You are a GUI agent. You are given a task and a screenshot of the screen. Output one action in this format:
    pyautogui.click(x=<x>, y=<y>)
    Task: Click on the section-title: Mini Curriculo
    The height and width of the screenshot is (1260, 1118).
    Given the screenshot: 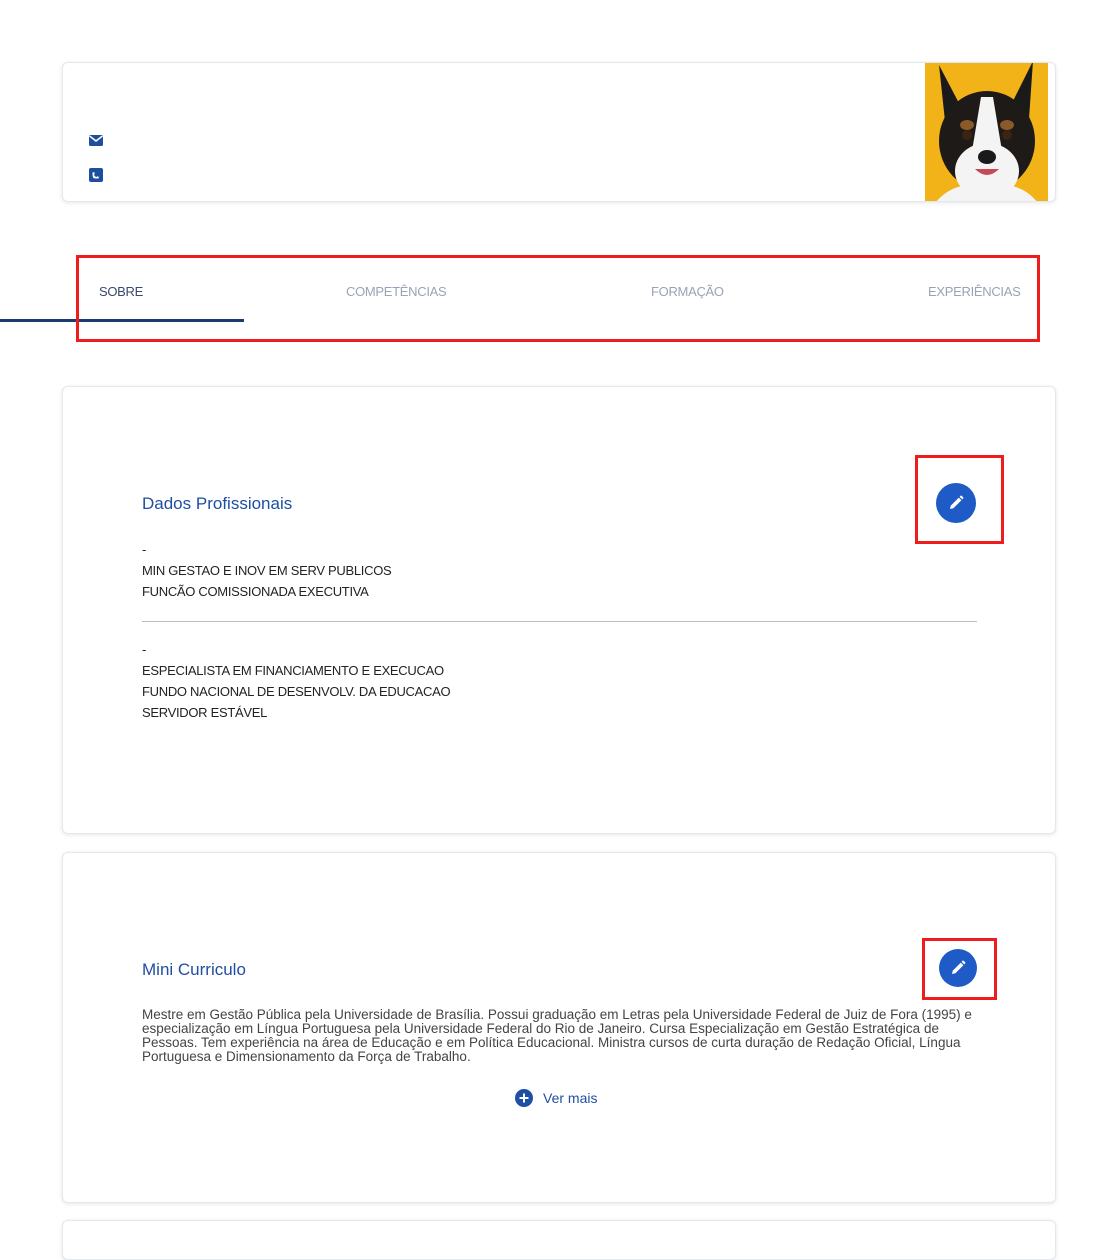 What is the action you would take?
    pyautogui.click(x=194, y=969)
    